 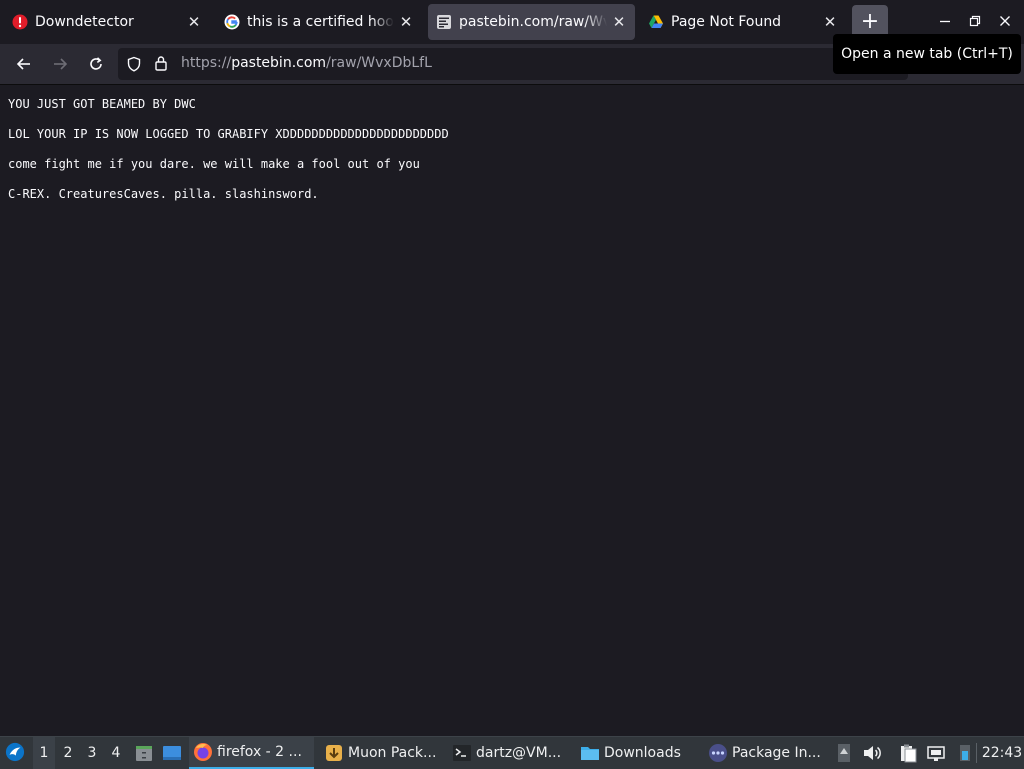 What do you see at coordinates (927, 54) in the screenshot?
I see `new-tab-tooltip: Open a new tab (Ctrl+T)` at bounding box center [927, 54].